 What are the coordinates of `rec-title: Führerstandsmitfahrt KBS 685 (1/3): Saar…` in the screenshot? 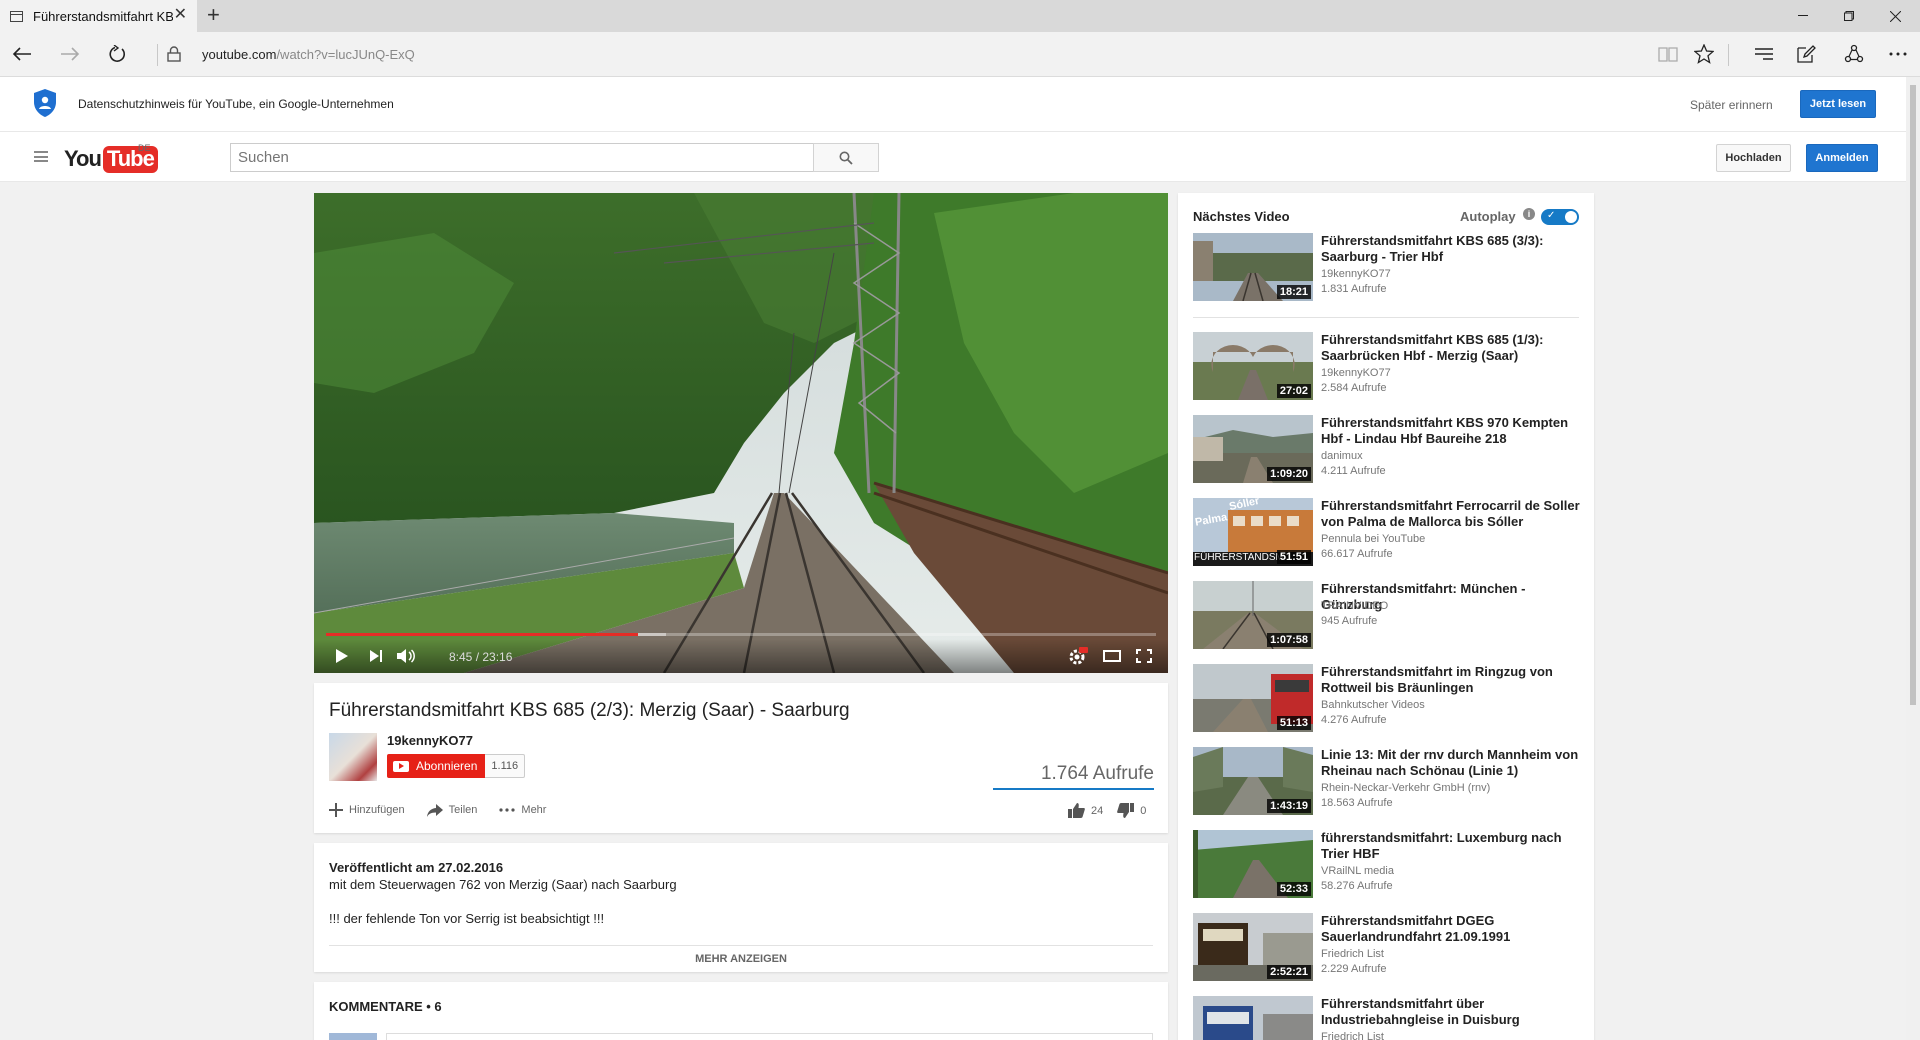 It's located at (1452, 348).